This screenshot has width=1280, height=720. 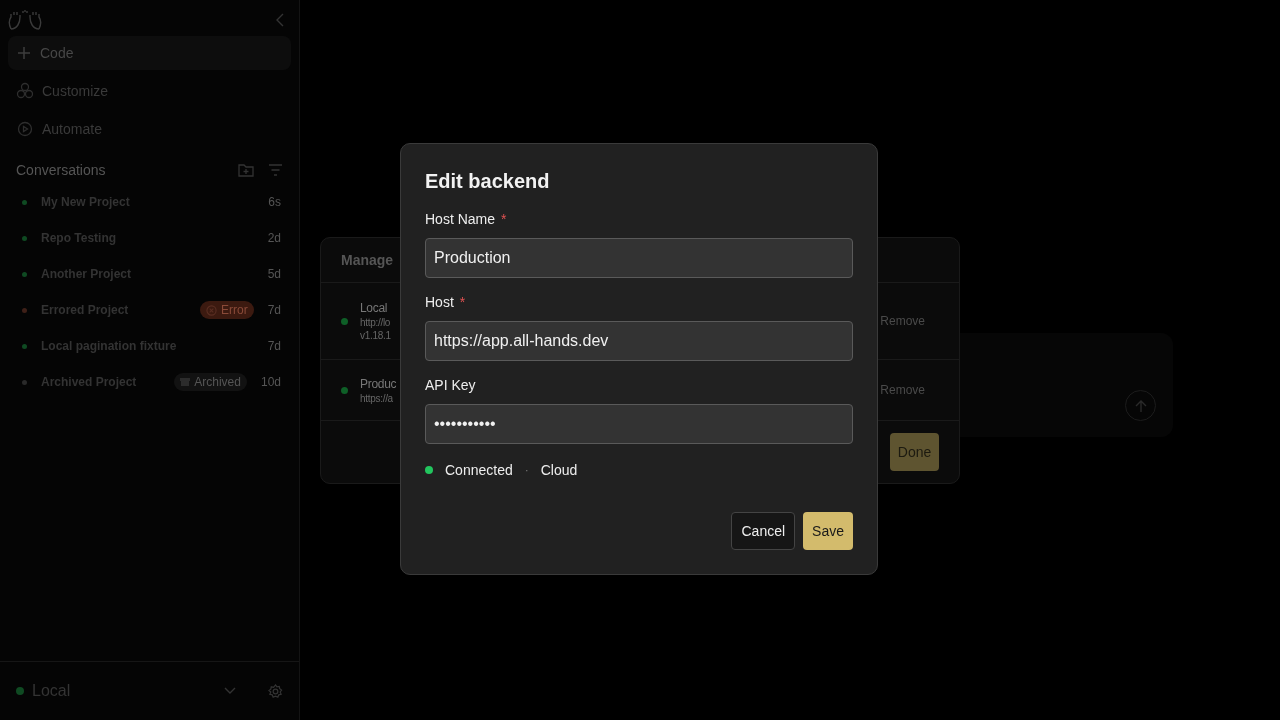 I want to click on cubes-icon, so click(x=25, y=91).